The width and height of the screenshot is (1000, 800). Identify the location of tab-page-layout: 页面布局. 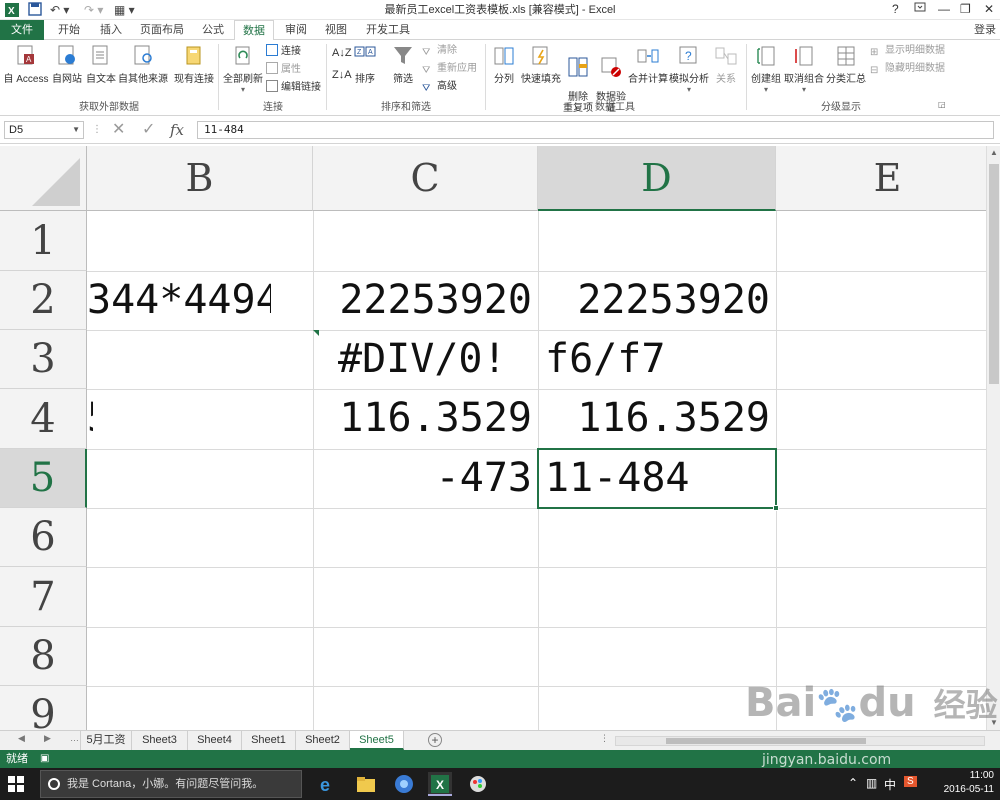
(162, 30).